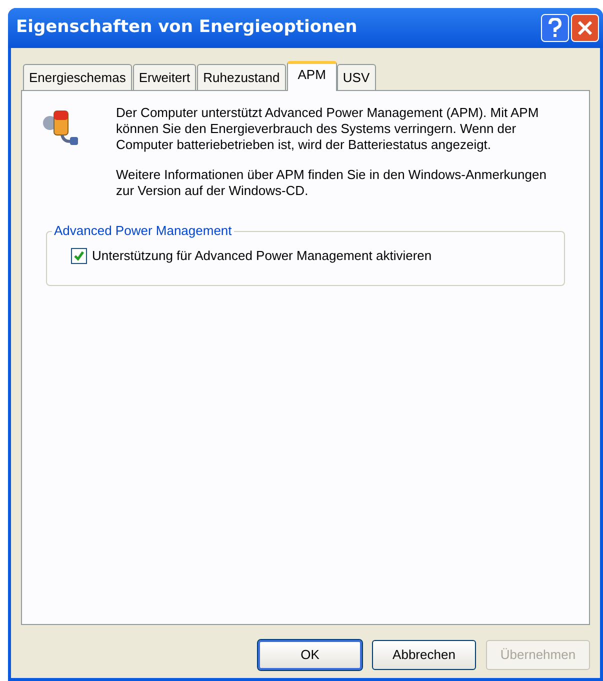 The width and height of the screenshot is (603, 681). Describe the element at coordinates (241, 77) in the screenshot. I see `tab: Ruhezustand` at that location.